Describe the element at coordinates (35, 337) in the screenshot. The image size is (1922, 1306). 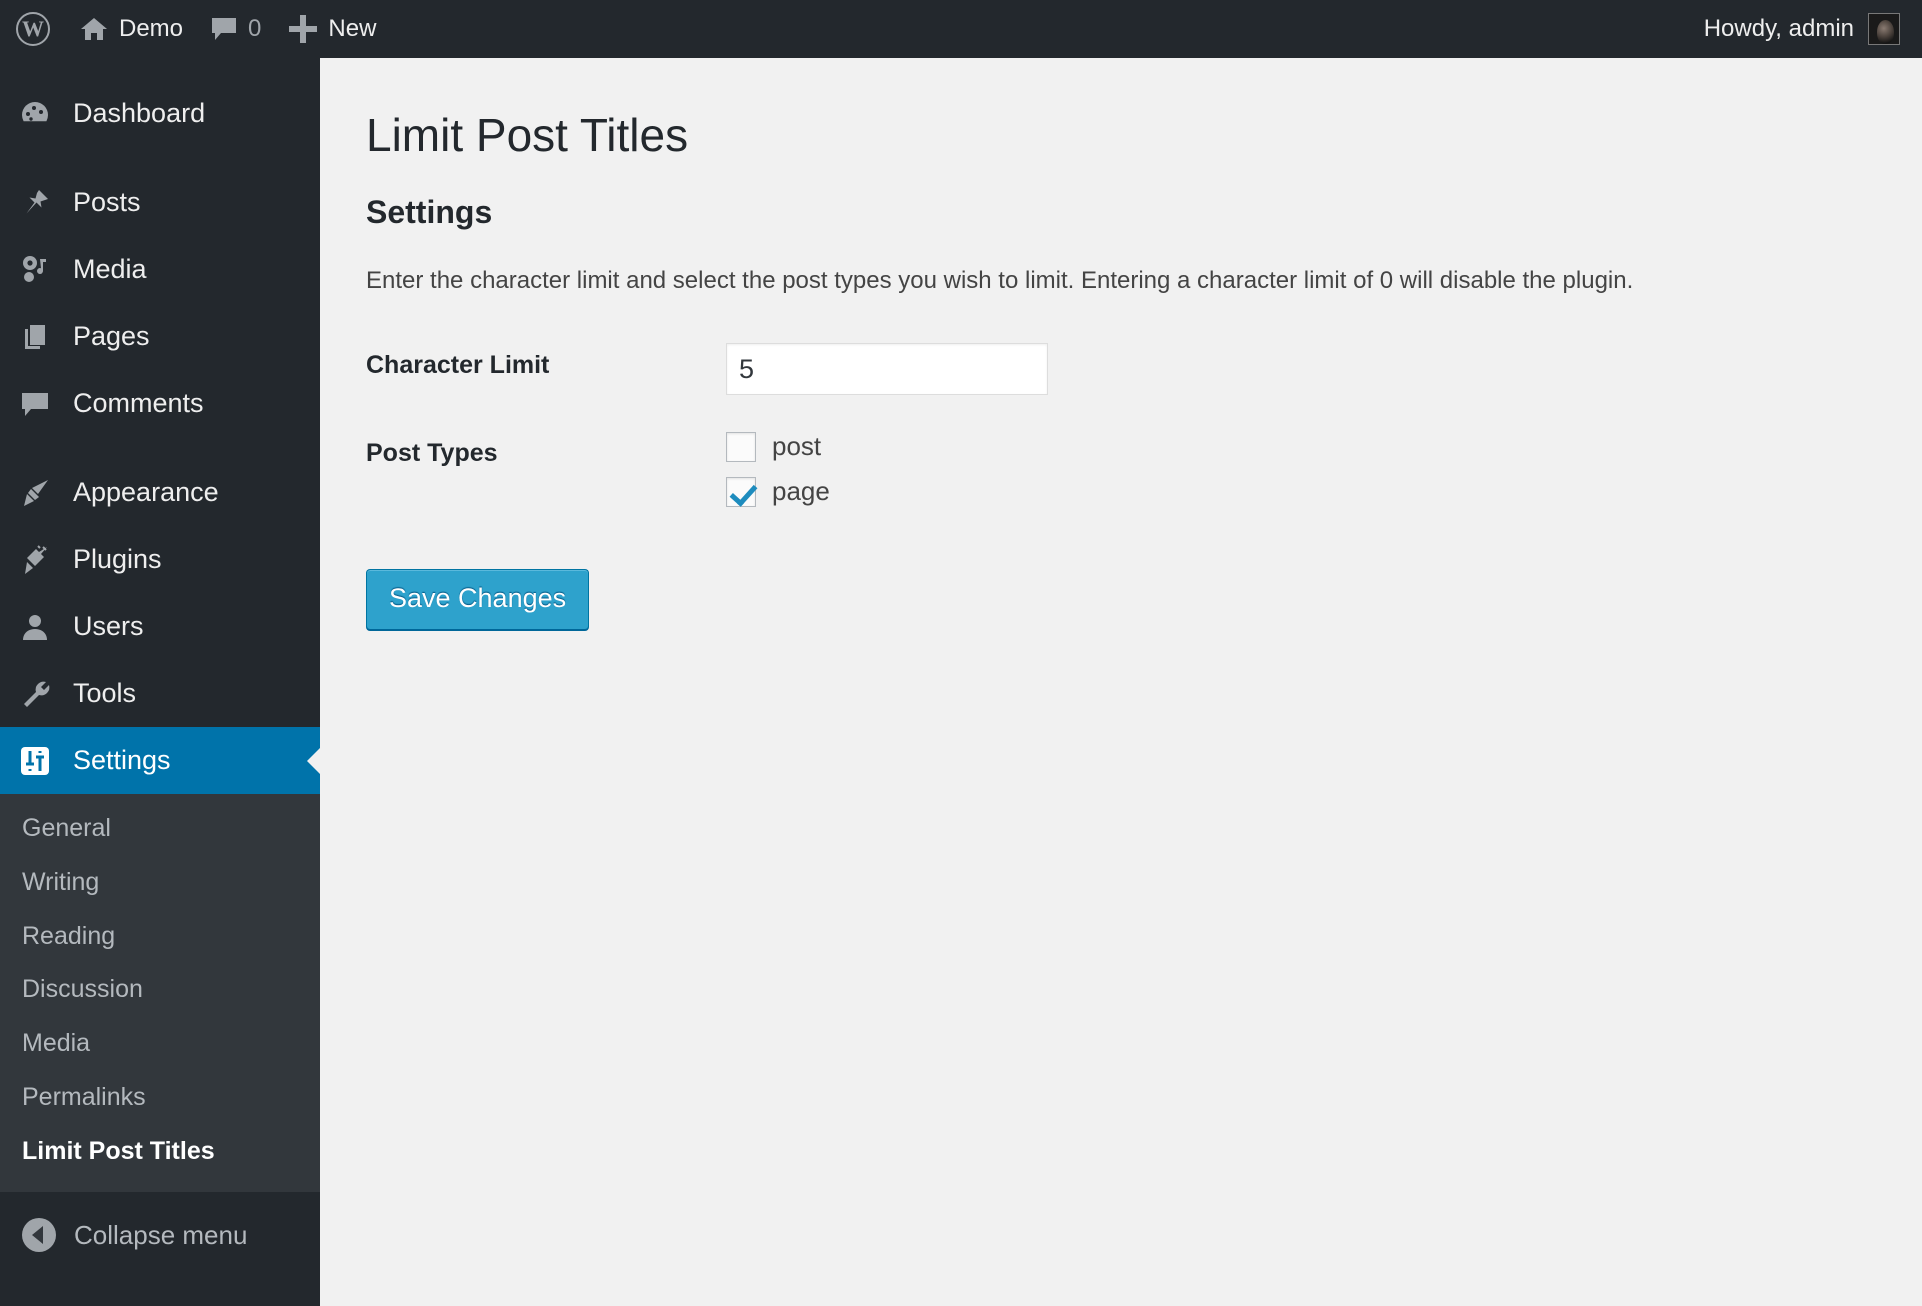
I see `pages-icon` at that location.